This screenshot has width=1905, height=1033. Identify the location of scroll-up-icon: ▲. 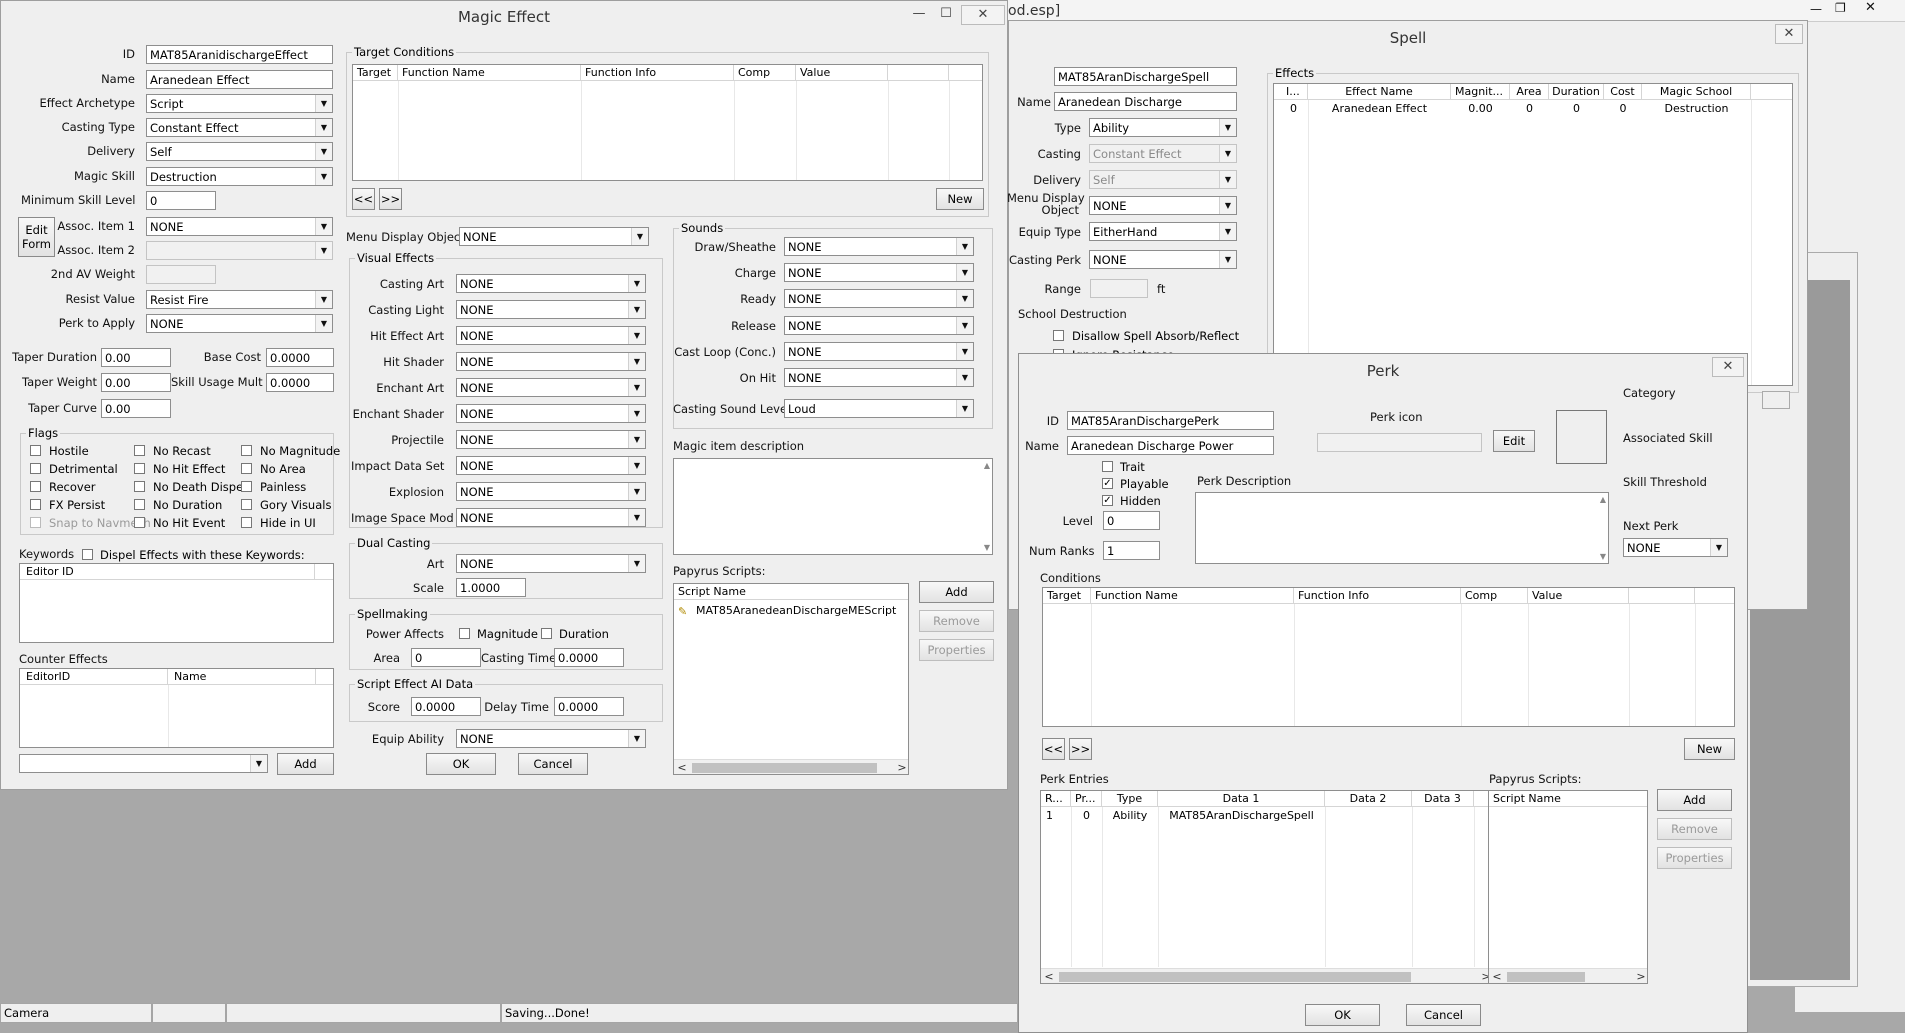
(1603, 499).